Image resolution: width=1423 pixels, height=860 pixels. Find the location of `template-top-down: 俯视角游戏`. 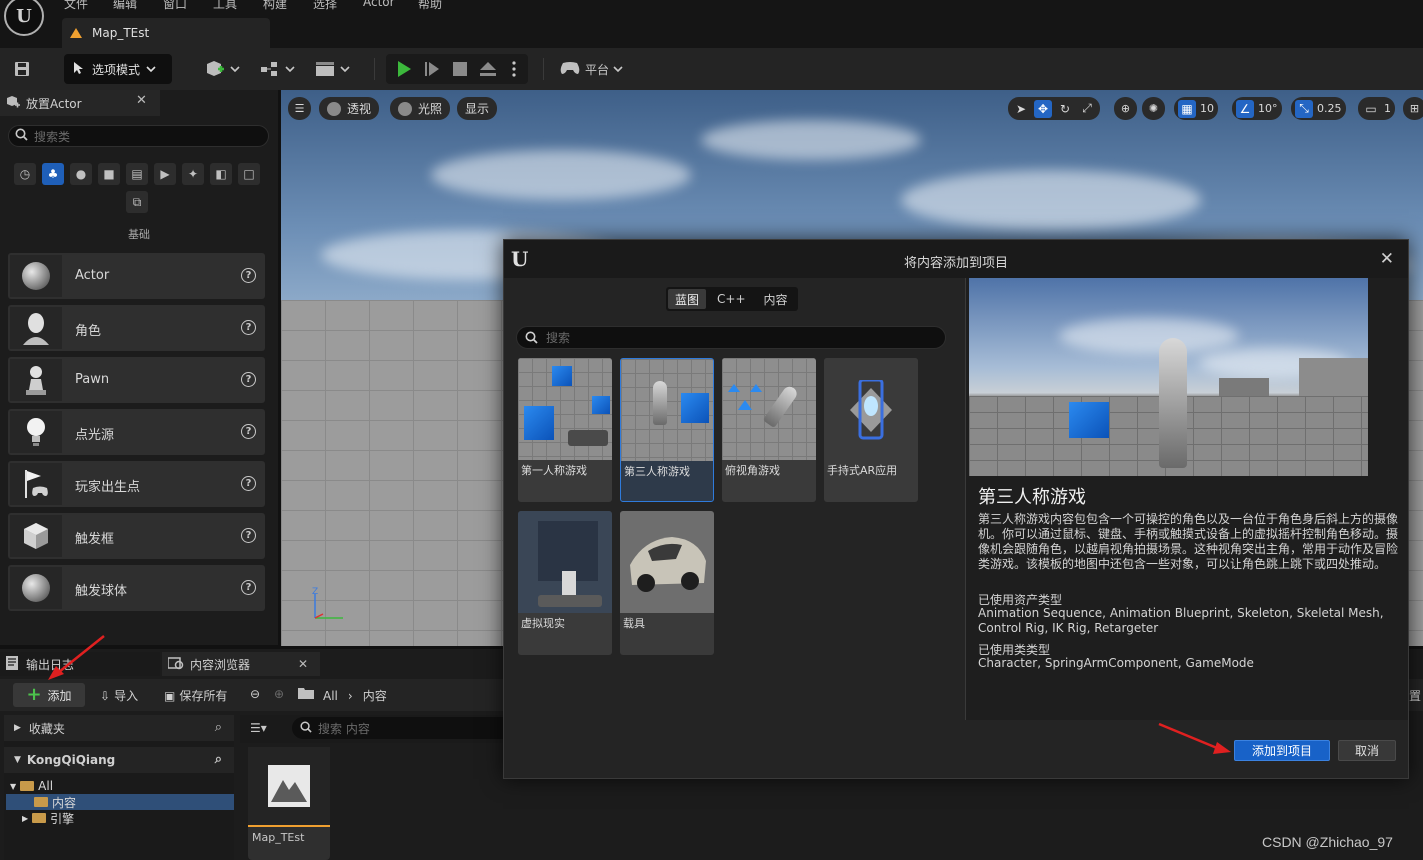

template-top-down: 俯视角游戏 is located at coordinates (769, 430).